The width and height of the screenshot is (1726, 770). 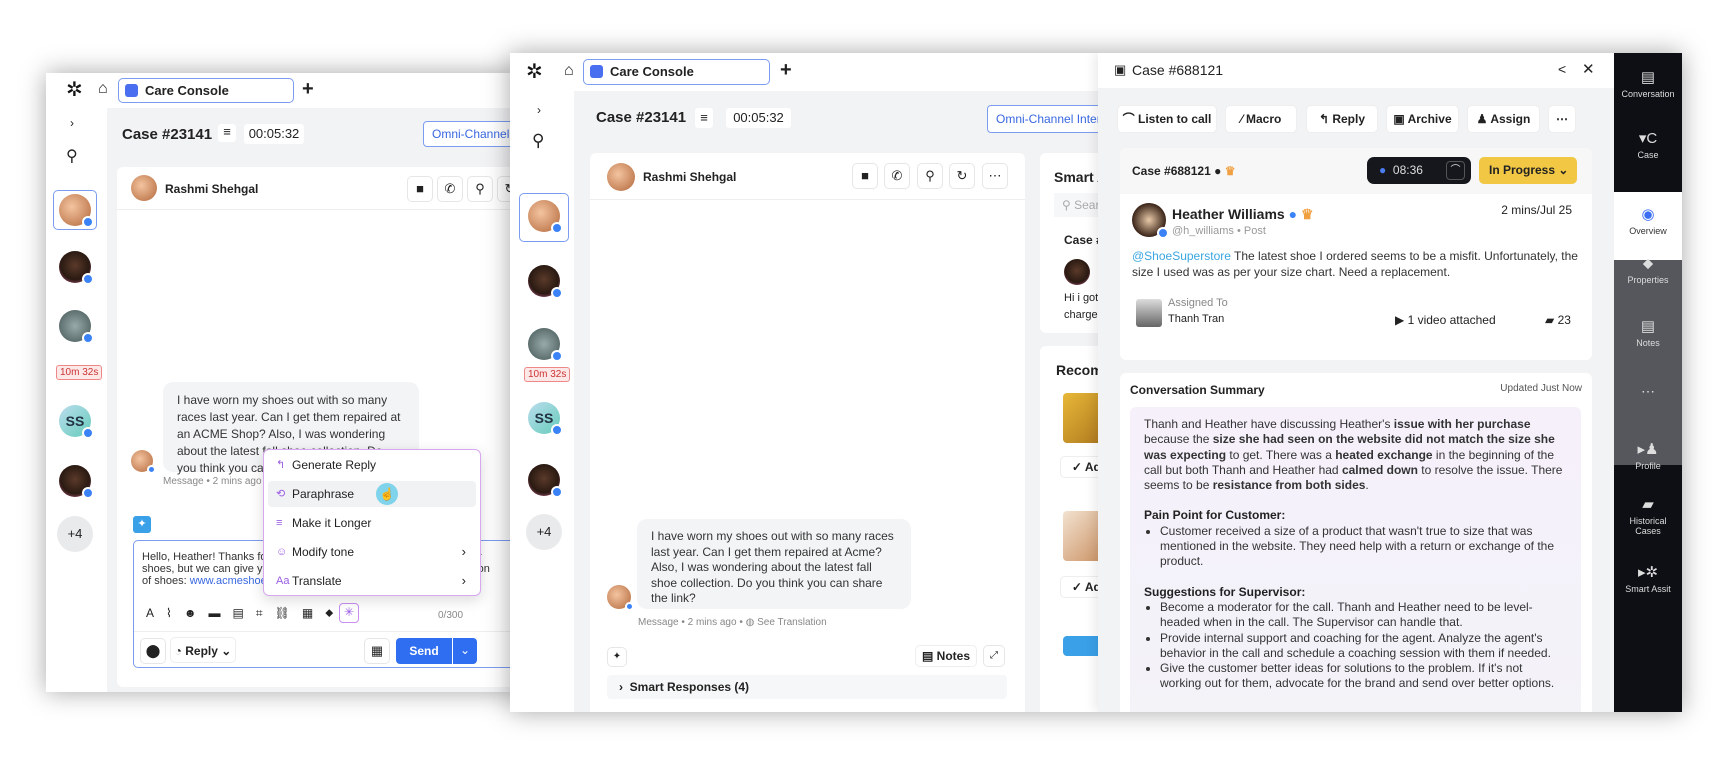 I want to click on menu-item-modify-tone: ☺ Modify tone ›, so click(x=372, y=552).